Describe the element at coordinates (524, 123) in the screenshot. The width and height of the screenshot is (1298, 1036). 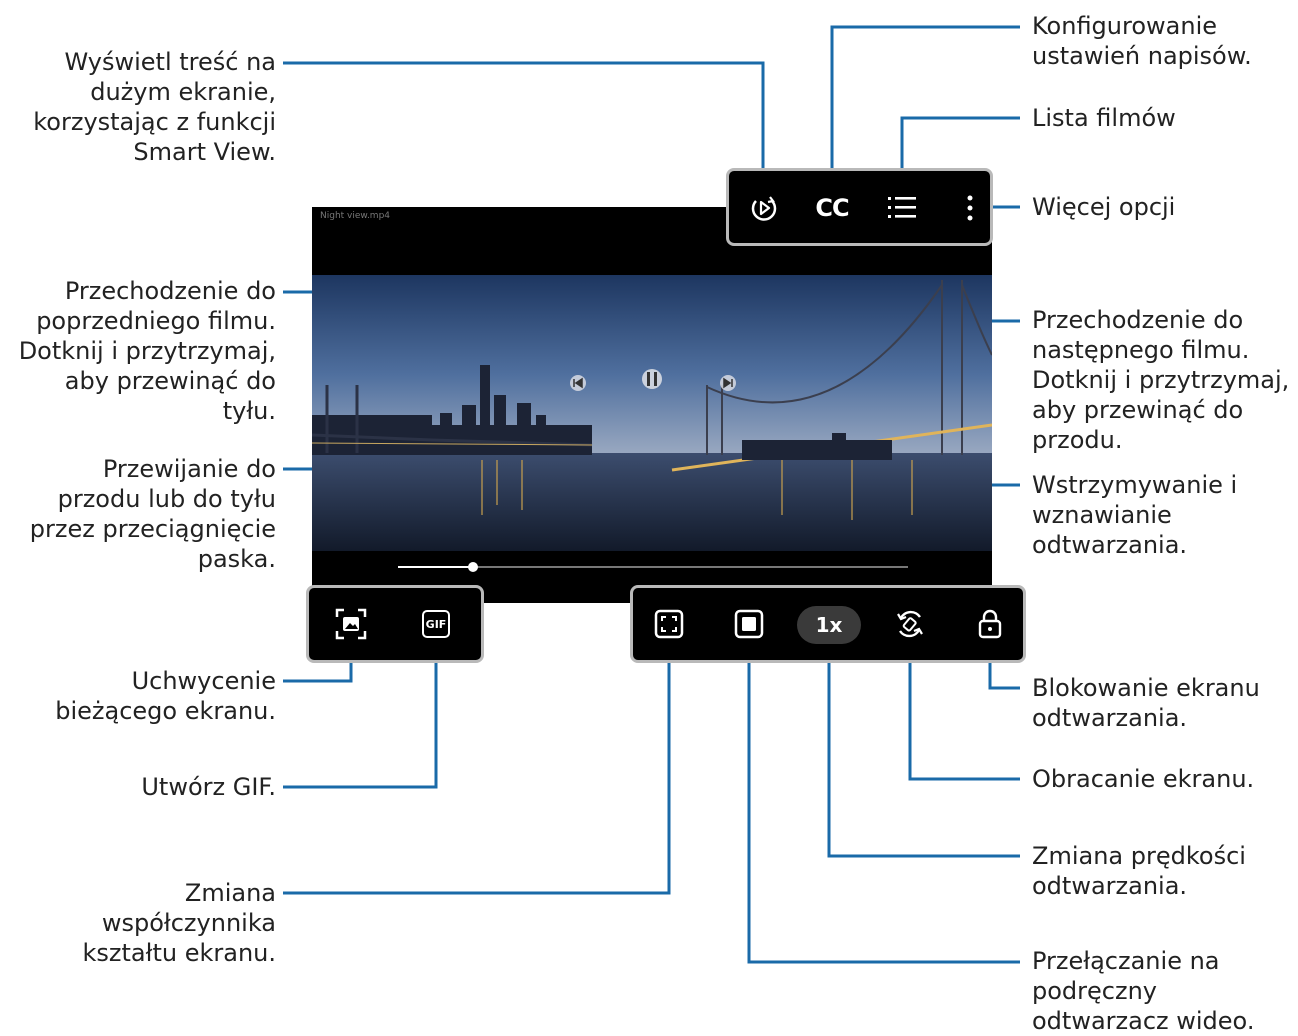
I see `leader-smart-view` at that location.